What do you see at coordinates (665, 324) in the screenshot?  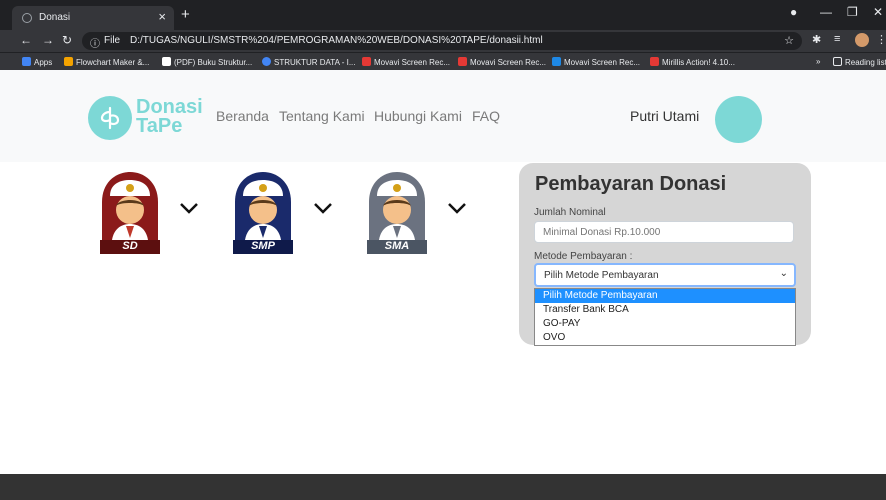 I see `method-option-gopay: GO-PAY` at bounding box center [665, 324].